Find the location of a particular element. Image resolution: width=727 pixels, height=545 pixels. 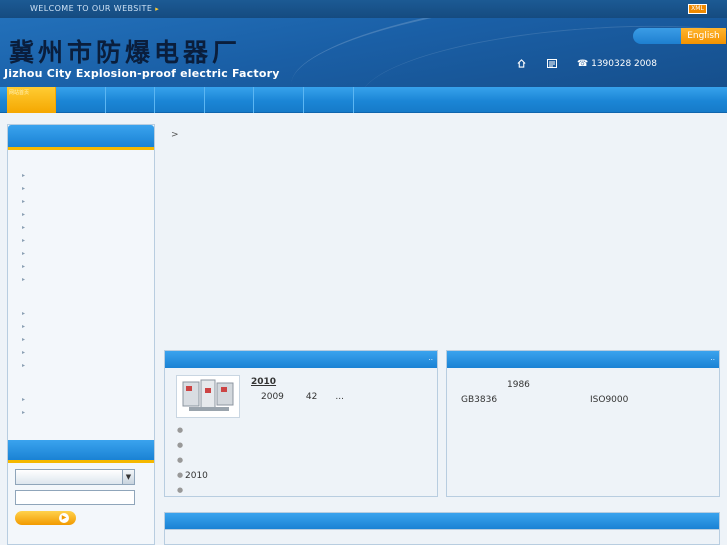

products-panel is located at coordinates (442, 537).